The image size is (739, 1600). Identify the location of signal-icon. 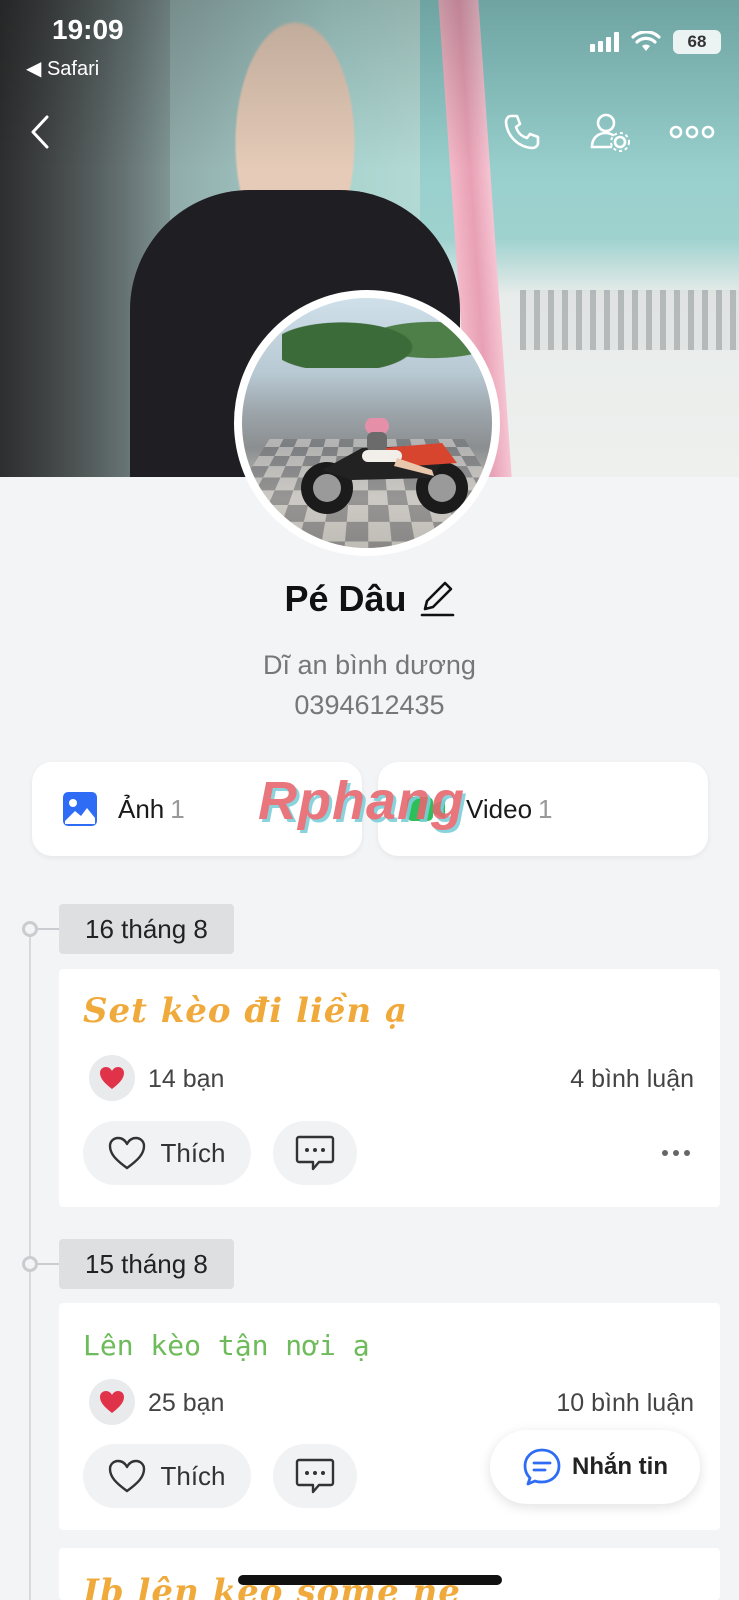
(604, 42).